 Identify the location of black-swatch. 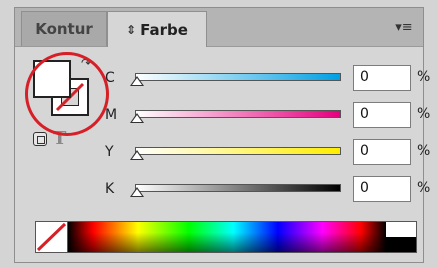
(401, 244).